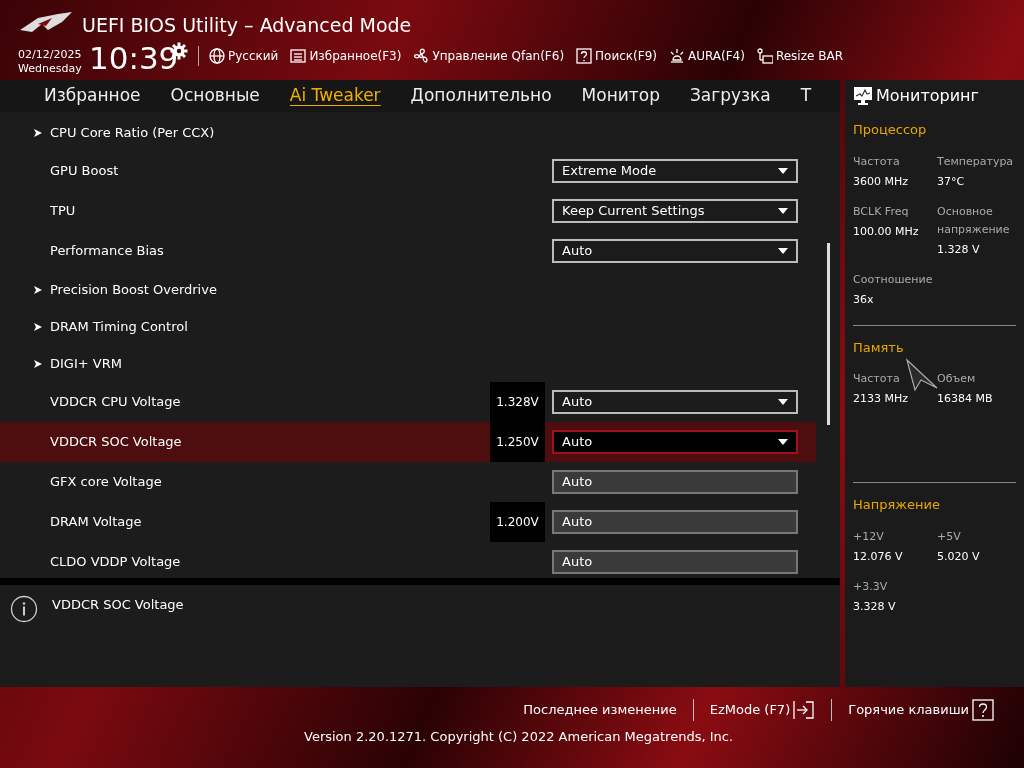 Image resolution: width=1024 pixels, height=768 pixels. Describe the element at coordinates (63, 211) in the screenshot. I see `setting-label: TPU` at that location.